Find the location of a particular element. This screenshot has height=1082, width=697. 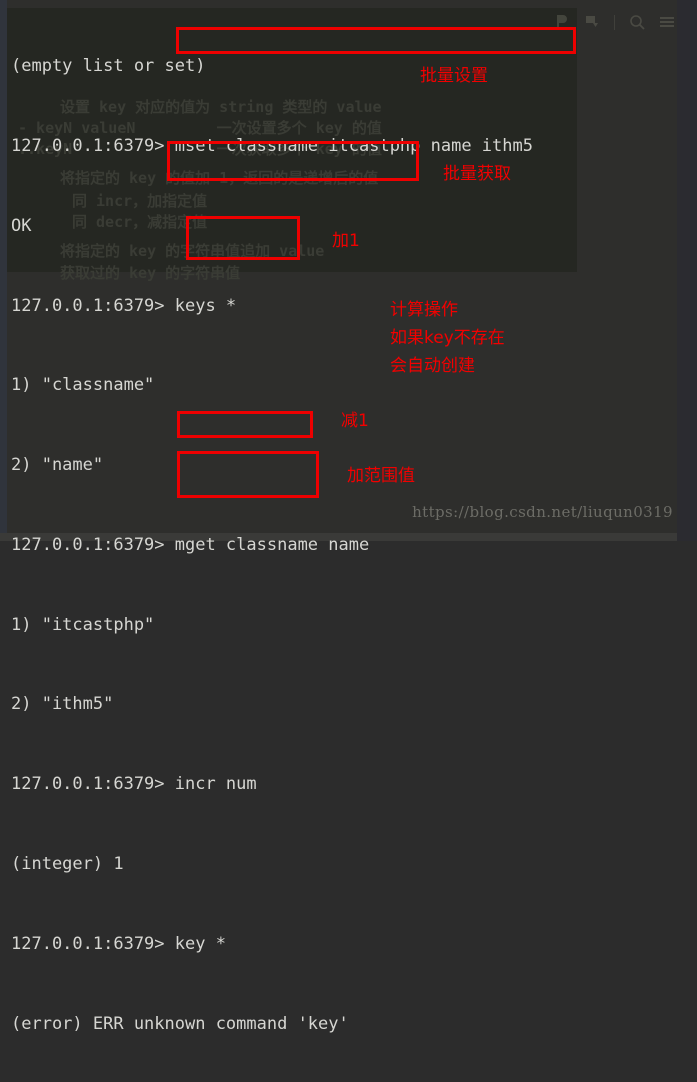

flag-icon is located at coordinates (592, 22).